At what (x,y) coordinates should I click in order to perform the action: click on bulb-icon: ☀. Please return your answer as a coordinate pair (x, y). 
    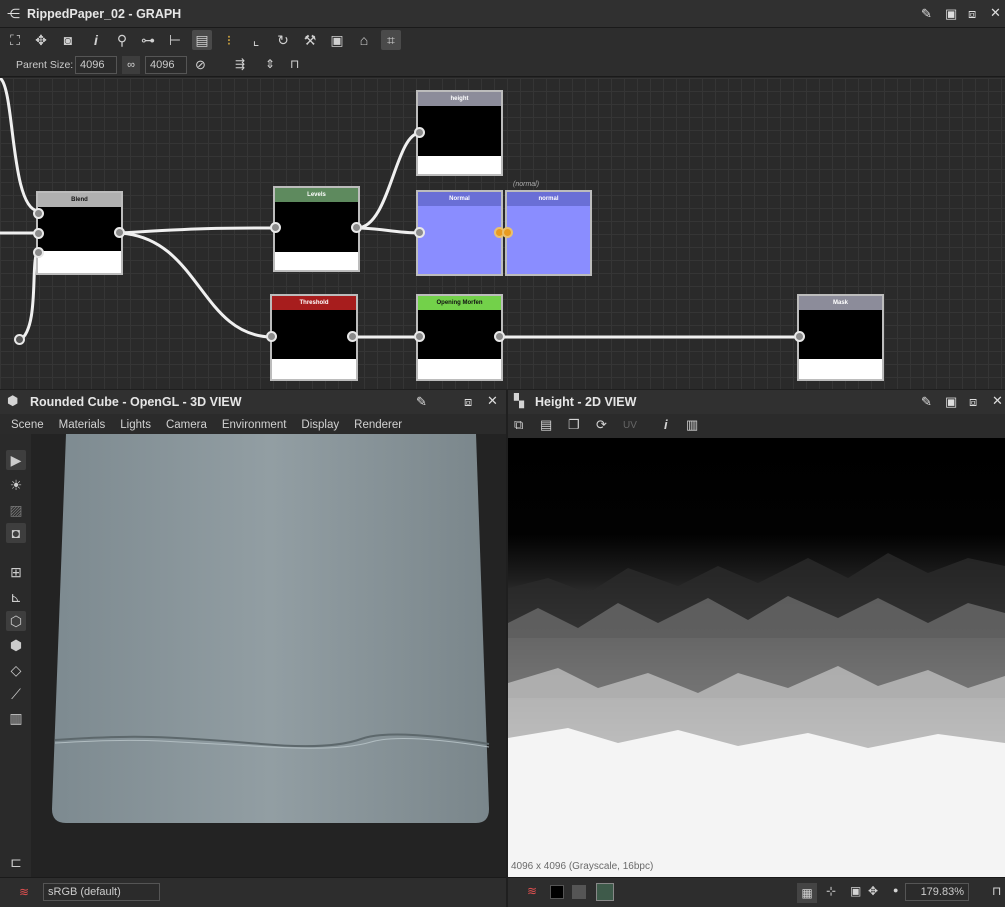
    Looking at the image, I should click on (16, 485).